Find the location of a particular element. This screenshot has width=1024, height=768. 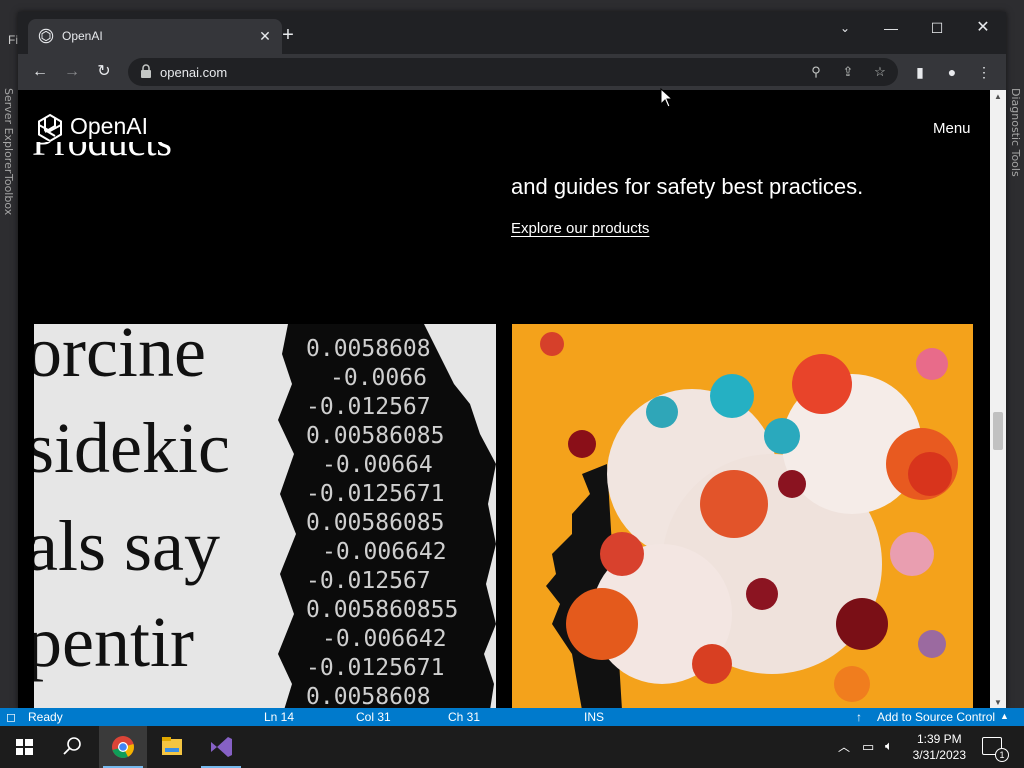

paper-line: pentir is located at coordinates (114, 642).